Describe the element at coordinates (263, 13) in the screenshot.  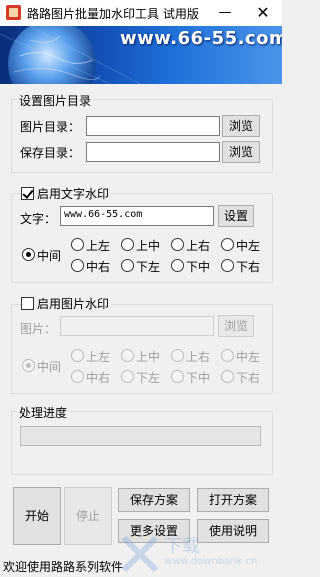
I see `close-button: ✕` at that location.